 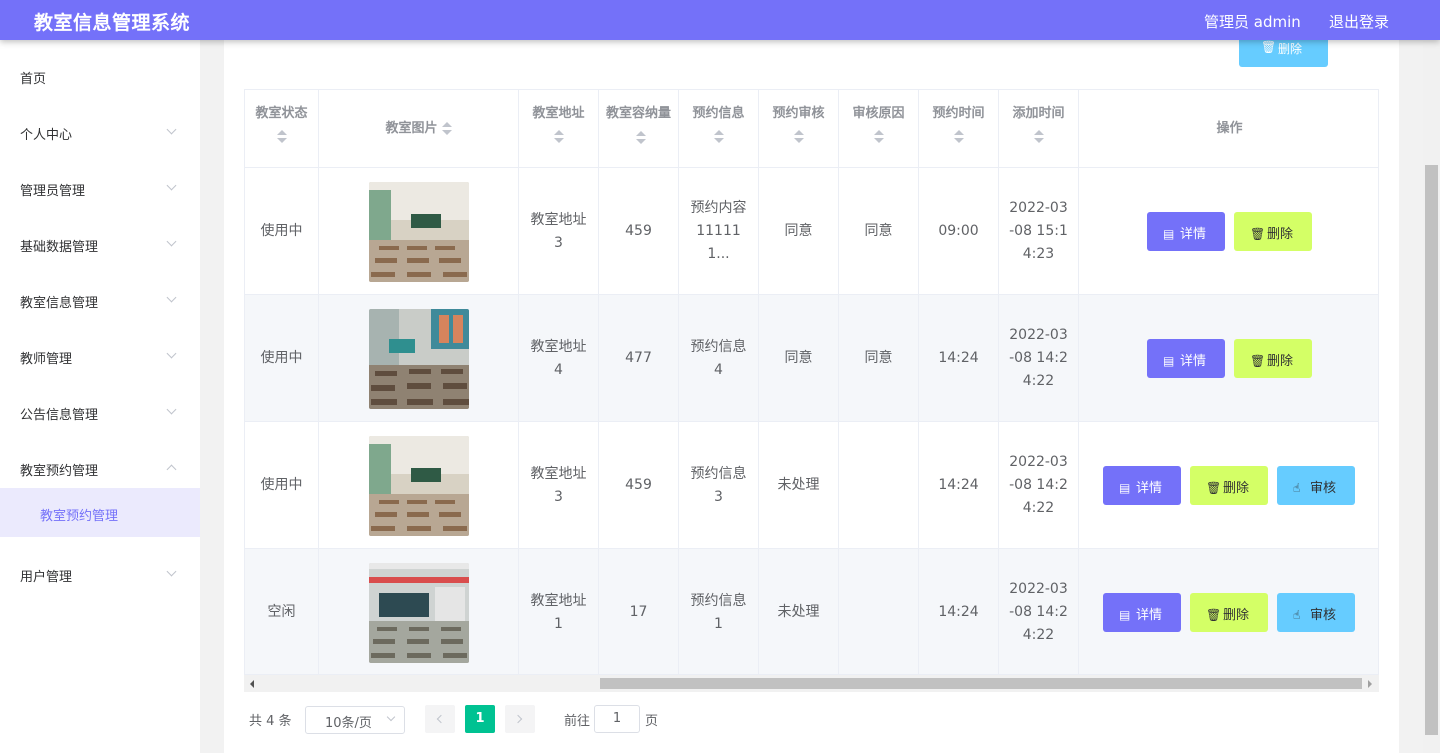 What do you see at coordinates (520, 719) in the screenshot?
I see `next-page-button` at bounding box center [520, 719].